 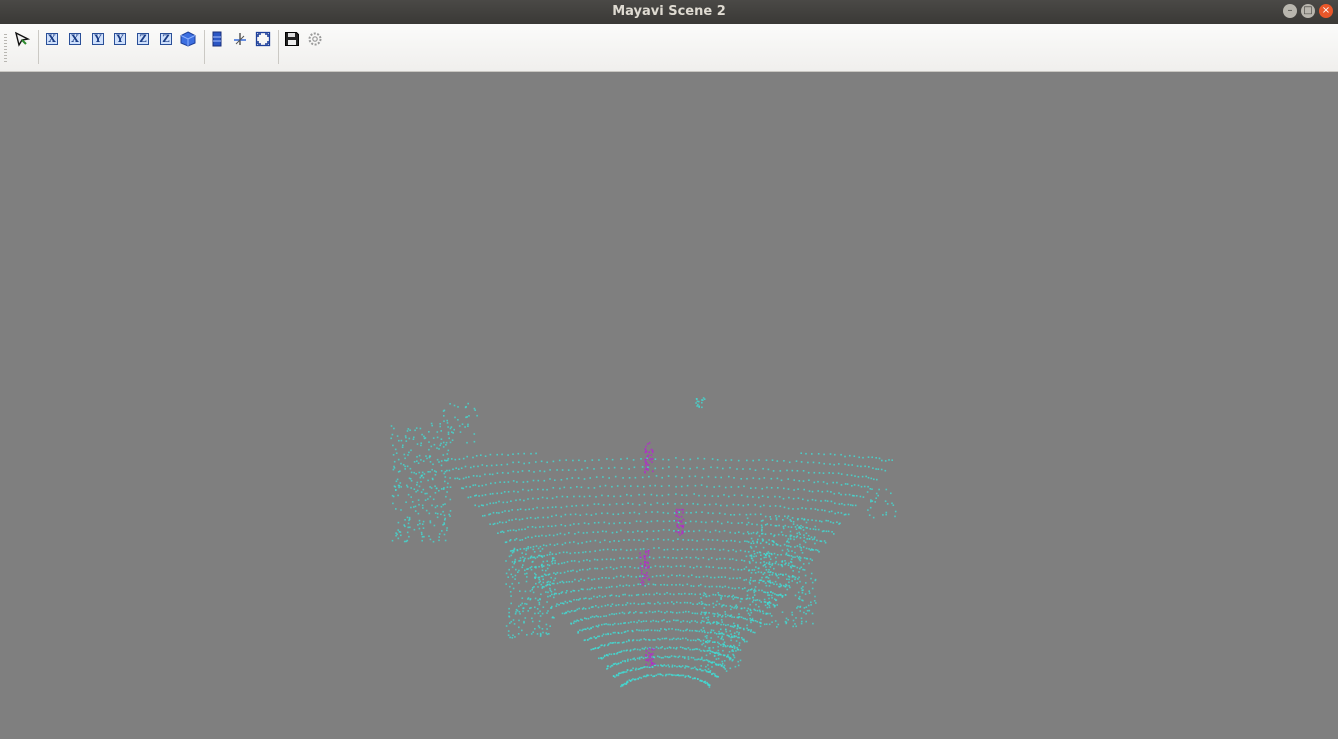 I want to click on scene-settings-button, so click(x=315, y=39).